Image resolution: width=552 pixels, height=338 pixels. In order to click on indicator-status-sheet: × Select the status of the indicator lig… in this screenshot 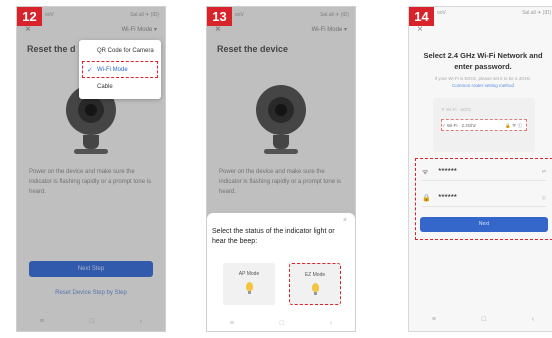, I will do `click(281, 272)`.